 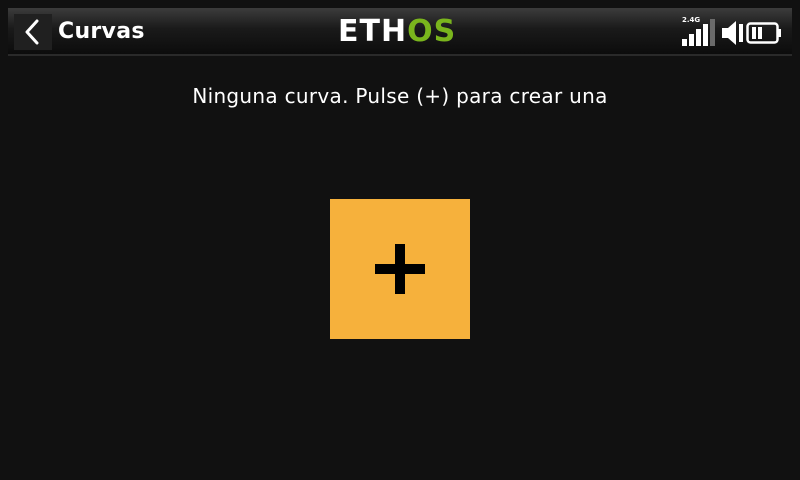 What do you see at coordinates (698, 32) in the screenshot?
I see `signal-bars-icon` at bounding box center [698, 32].